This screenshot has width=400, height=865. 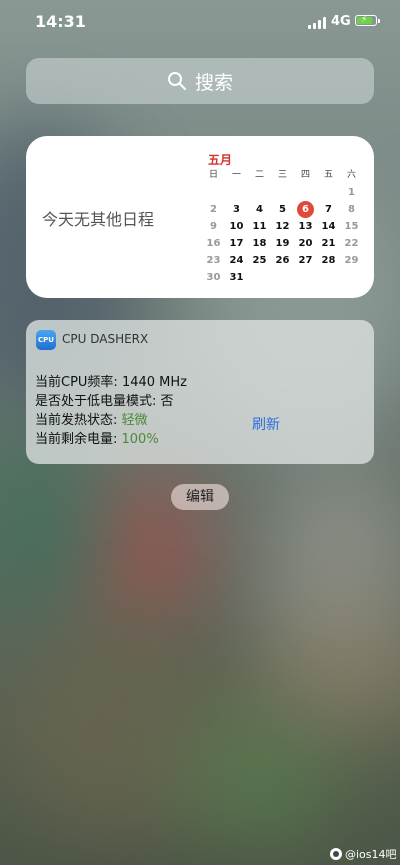 What do you see at coordinates (167, 401) in the screenshot?
I see `low-power-value: 否` at bounding box center [167, 401].